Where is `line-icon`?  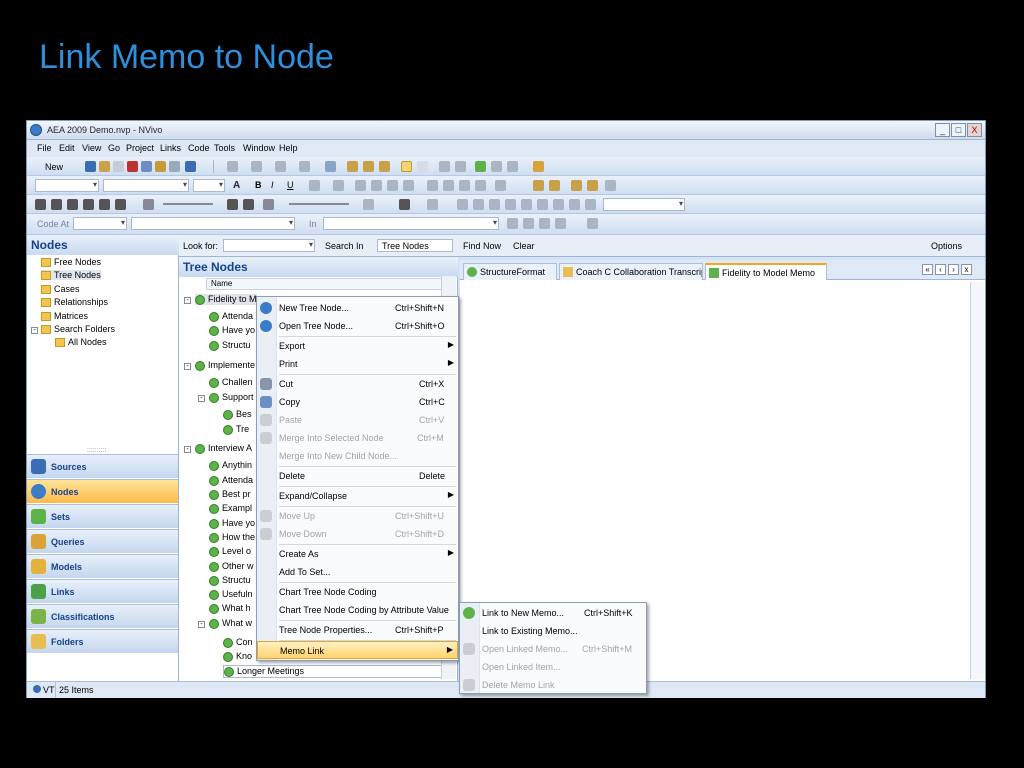
line-icon is located at coordinates (314, 185).